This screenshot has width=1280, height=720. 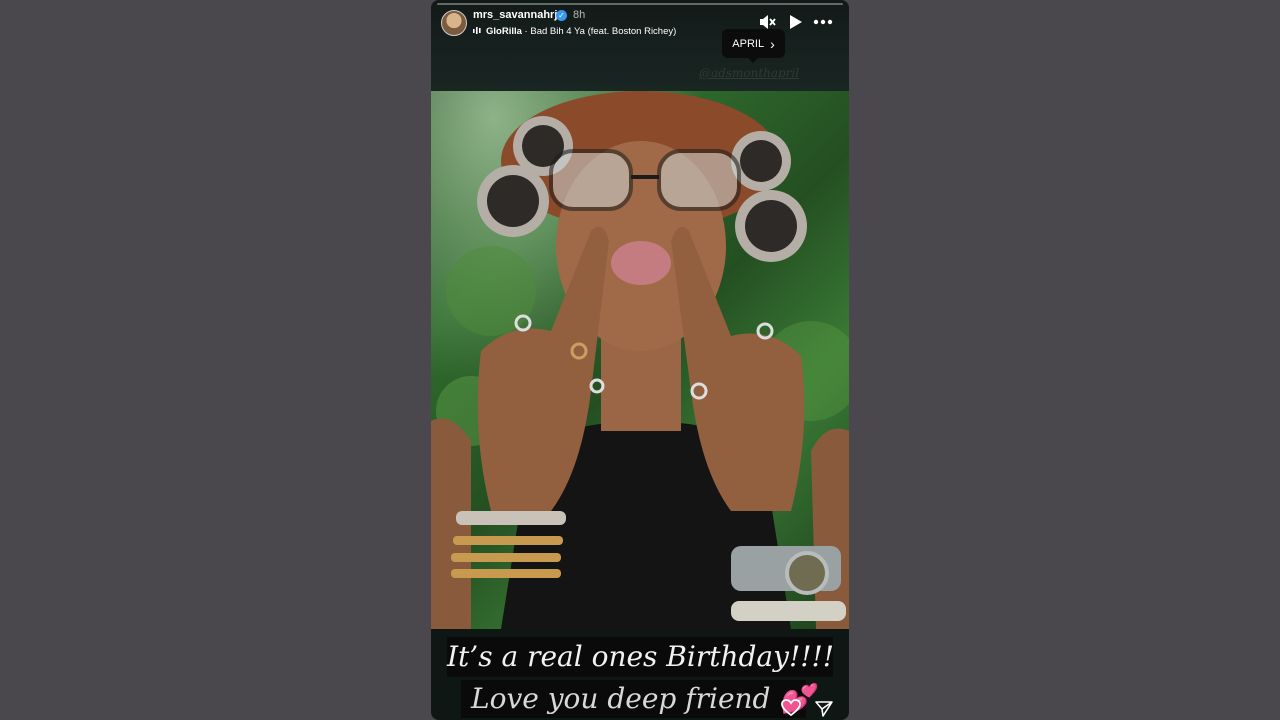 I want to click on heart-outline-icon, so click(x=791, y=708).